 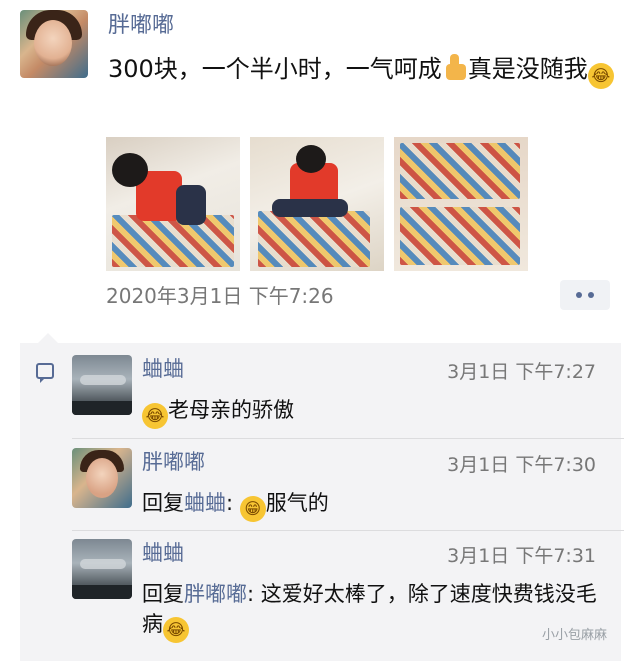 I want to click on avatar-face, so click(x=53, y=43).